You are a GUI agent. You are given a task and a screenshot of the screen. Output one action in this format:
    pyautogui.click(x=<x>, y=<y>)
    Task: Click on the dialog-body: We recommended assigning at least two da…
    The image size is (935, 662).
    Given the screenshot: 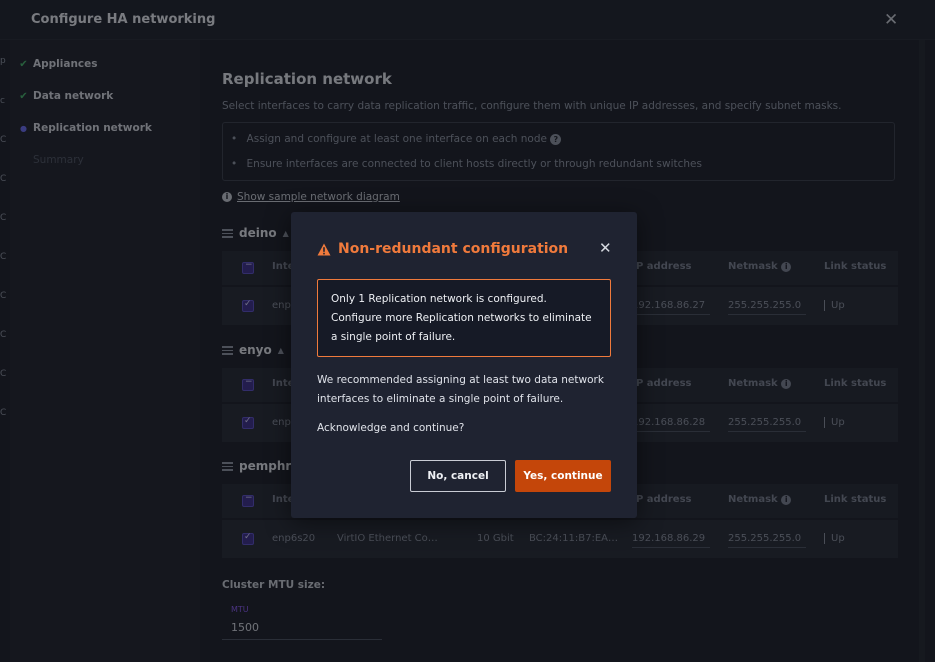 What is the action you would take?
    pyautogui.click(x=460, y=389)
    